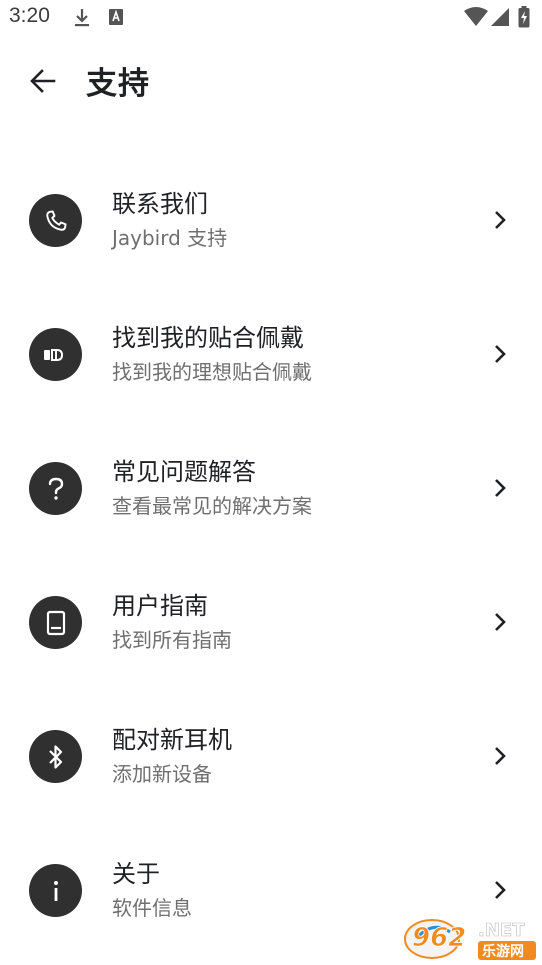 This screenshot has height=965, width=542. Describe the element at coordinates (172, 640) in the screenshot. I see `menu-item-subtitle: 找到所有指南` at that location.